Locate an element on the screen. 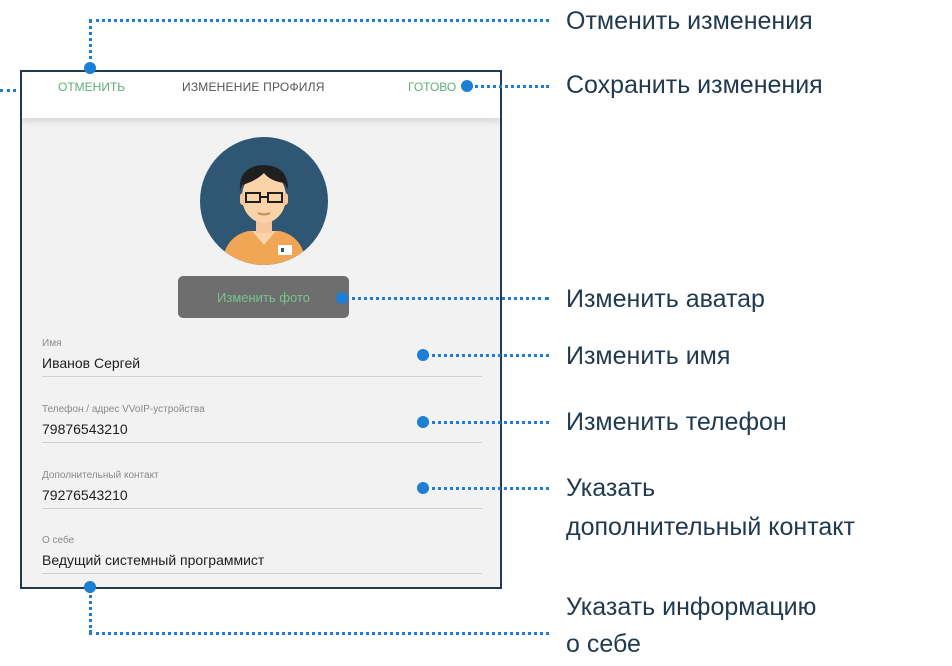  annotation-avatar: Изменить аватар is located at coordinates (665, 299).